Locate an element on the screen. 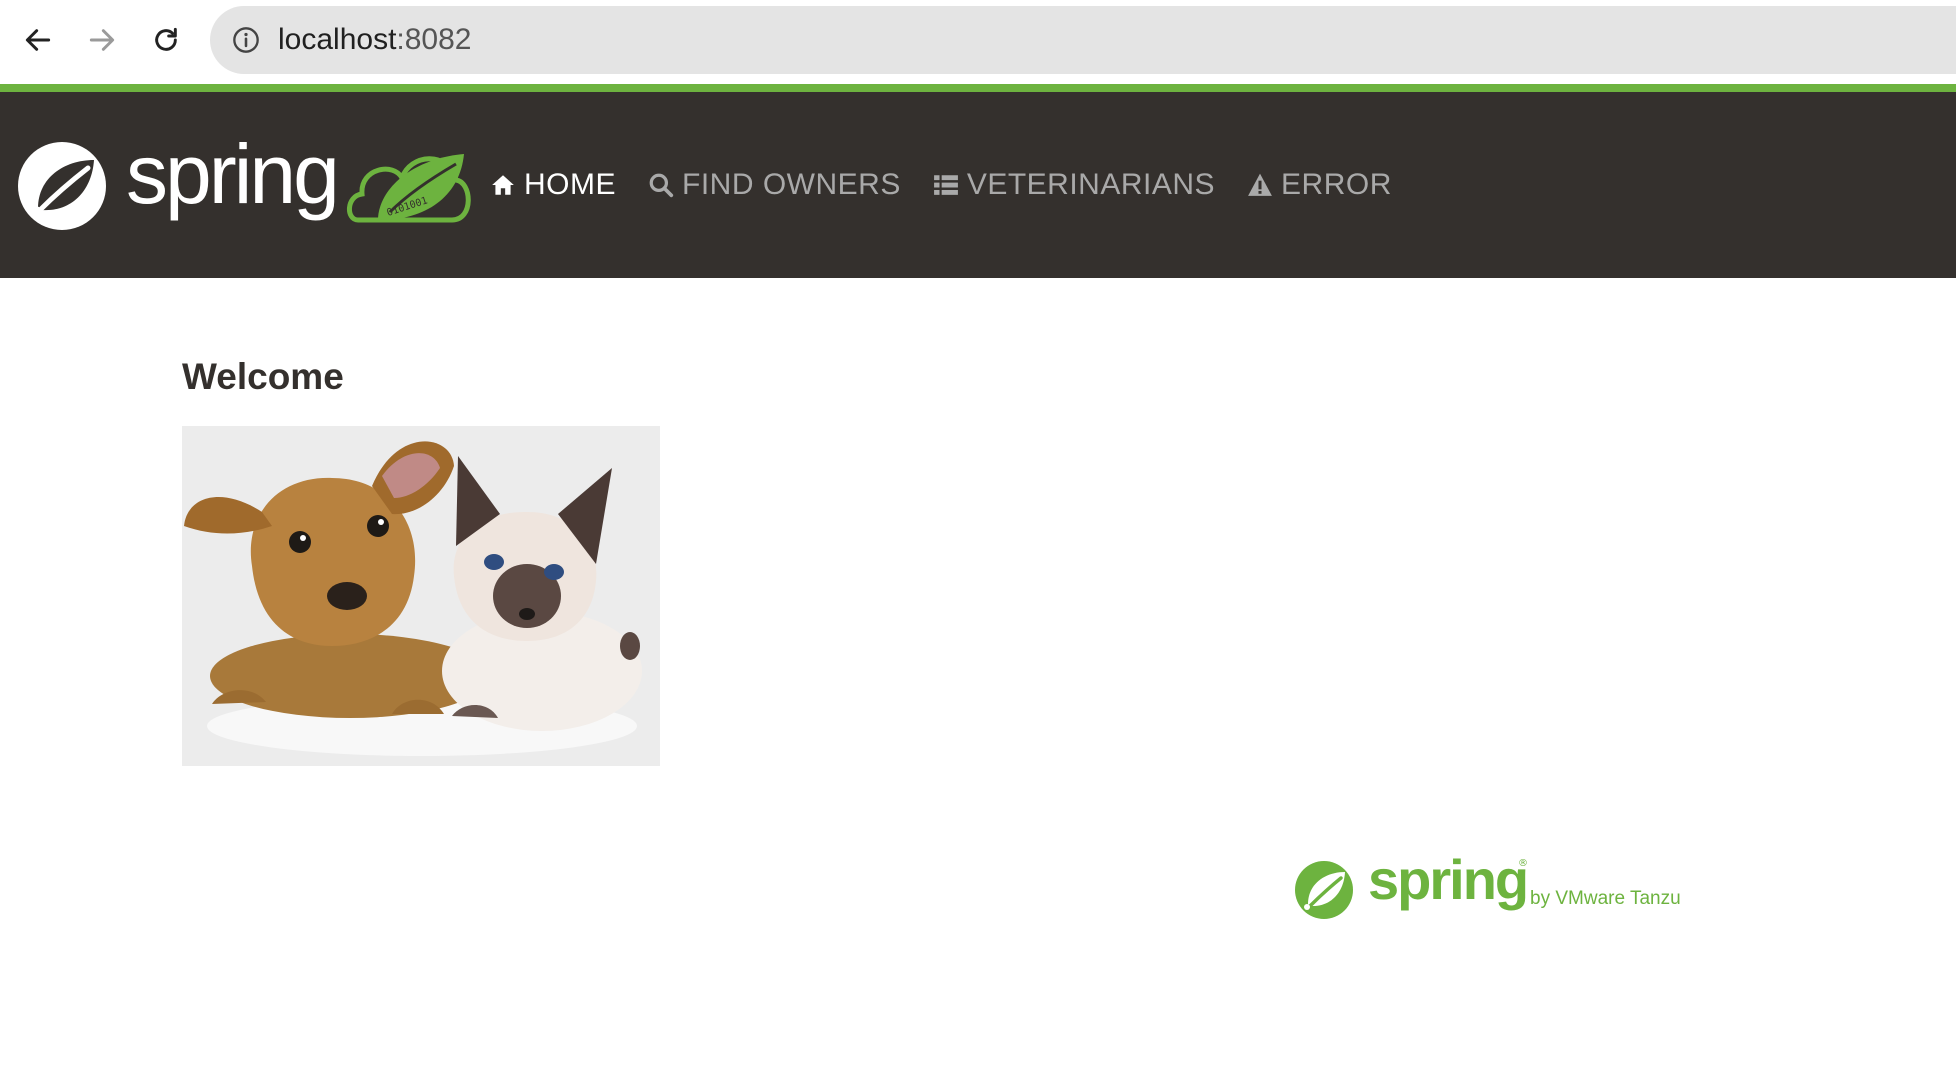  main-menu: HOME FIND OWNERS VETERINARIANS ERROR is located at coordinates (957, 185).